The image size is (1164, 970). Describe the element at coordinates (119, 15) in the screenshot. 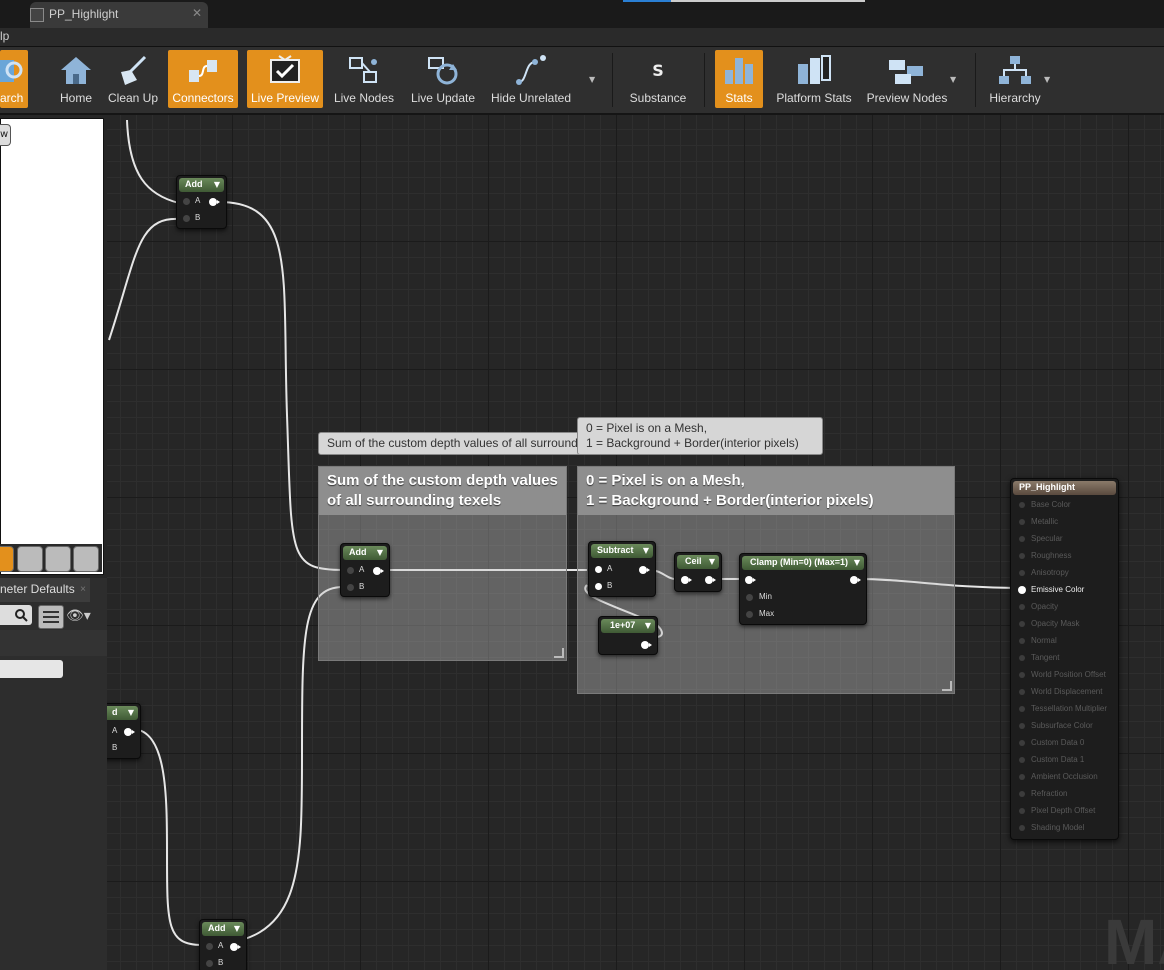

I see `tab-pp-highlight: PP_Highlight ✕` at that location.